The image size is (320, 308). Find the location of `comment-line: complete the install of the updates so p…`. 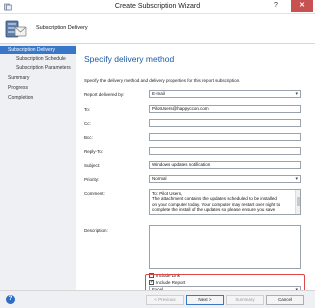

comment-line: complete the install of the updates so p… is located at coordinates (214, 210).